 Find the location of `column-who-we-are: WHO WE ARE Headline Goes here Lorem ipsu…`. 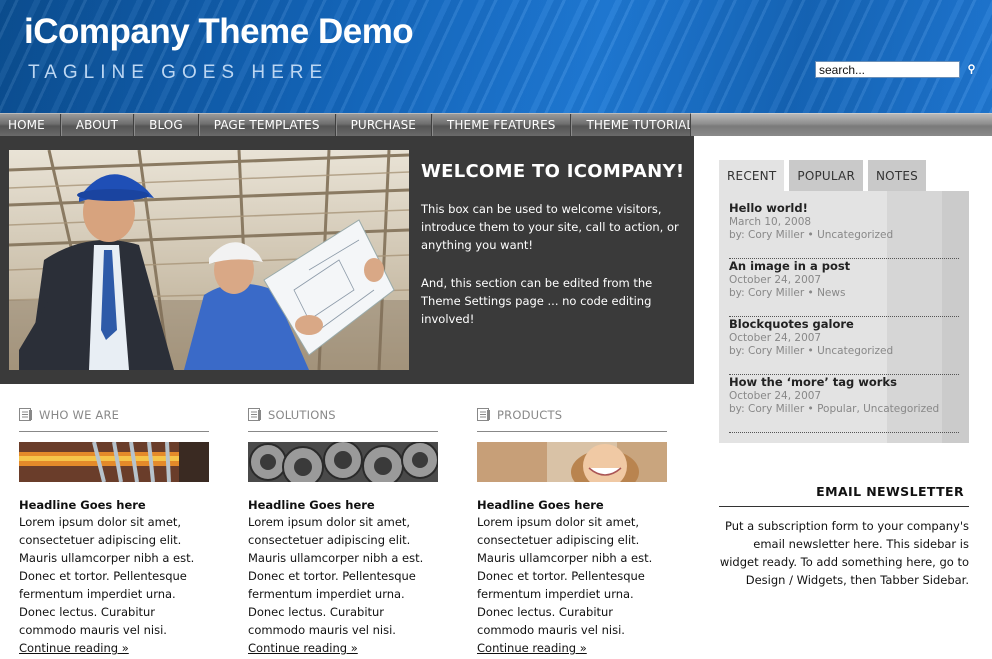

column-who-we-are: WHO WE ARE Headline Goes here Lorem ipsu… is located at coordinates (114, 527).